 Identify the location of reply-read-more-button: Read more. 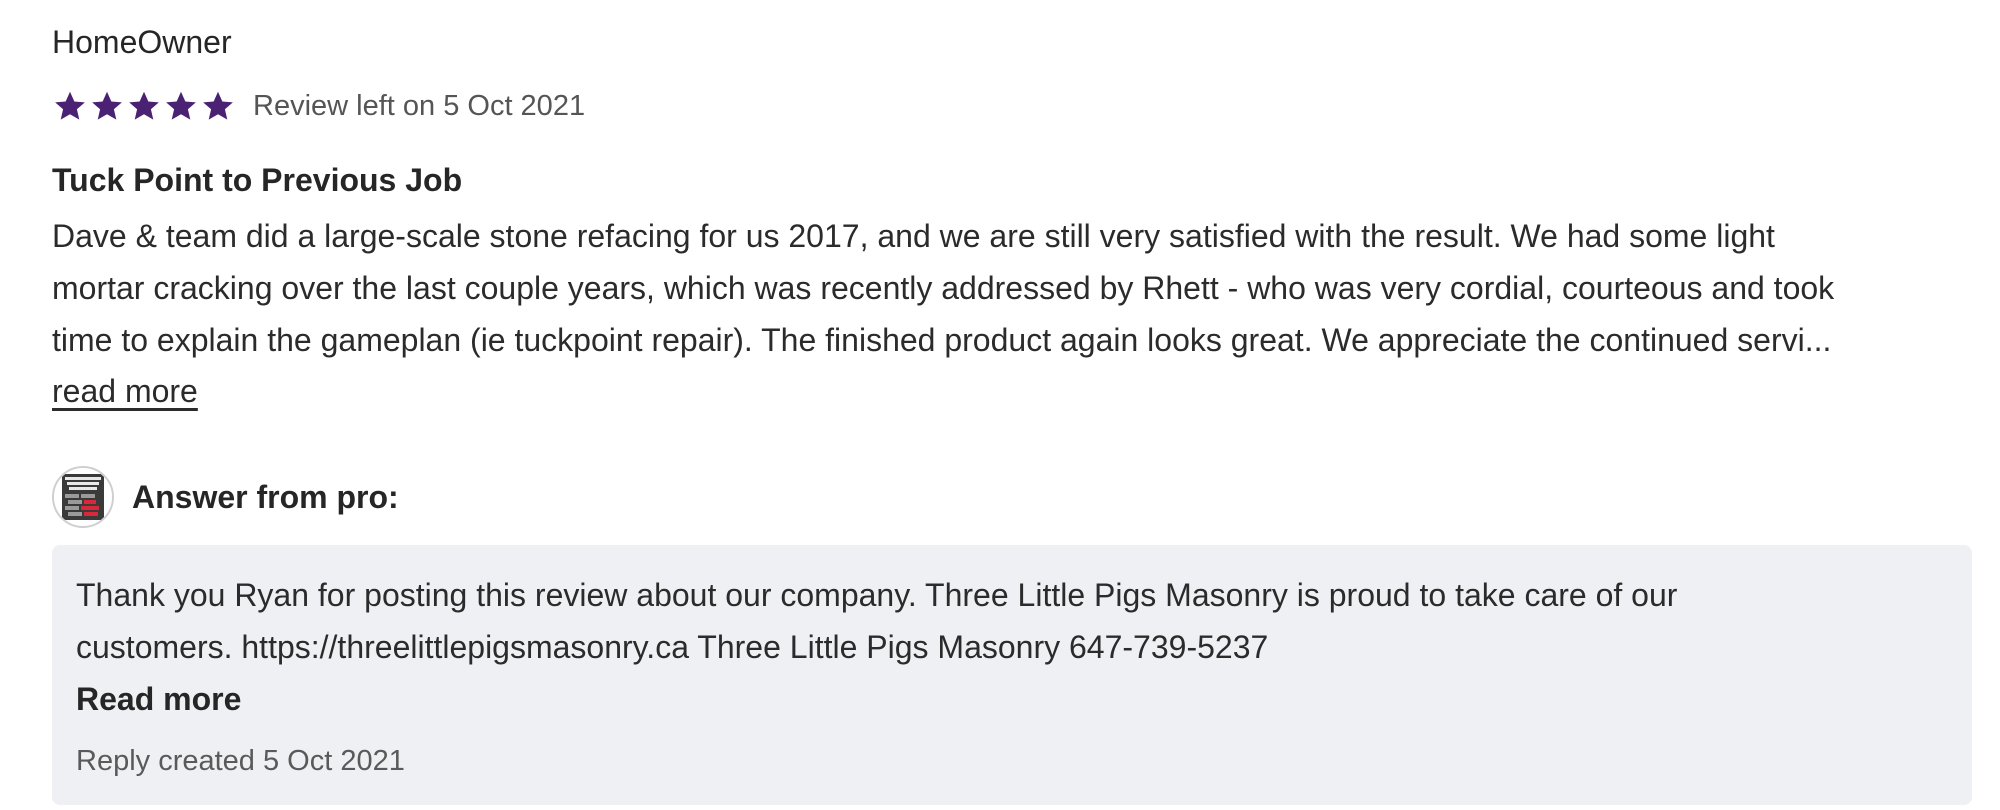
(158, 699).